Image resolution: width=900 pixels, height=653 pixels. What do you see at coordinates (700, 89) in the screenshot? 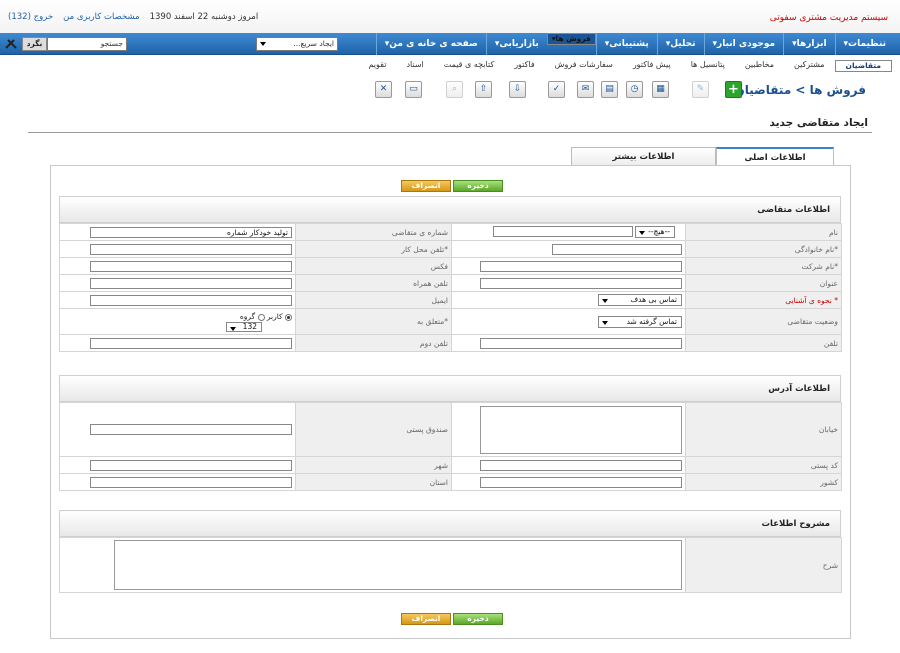
I see `search-icon: ✎` at bounding box center [700, 89].